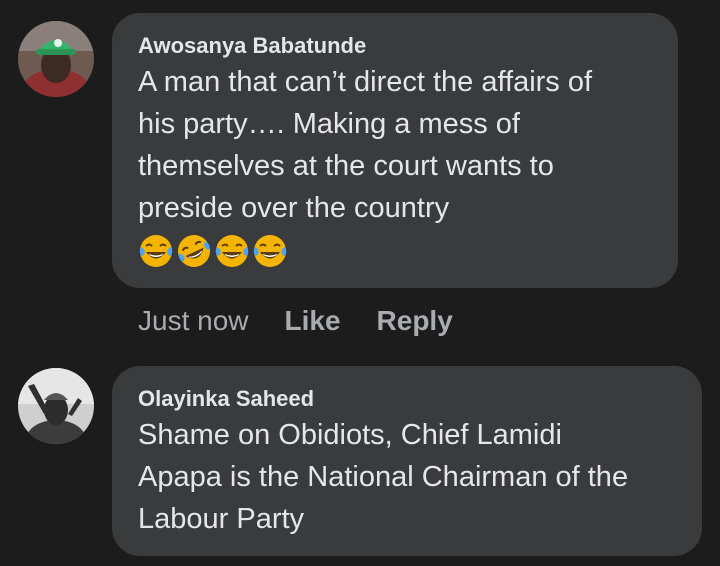 The height and width of the screenshot is (566, 720). What do you see at coordinates (226, 399) in the screenshot?
I see `comment-author: Olayinka Saheed` at bounding box center [226, 399].